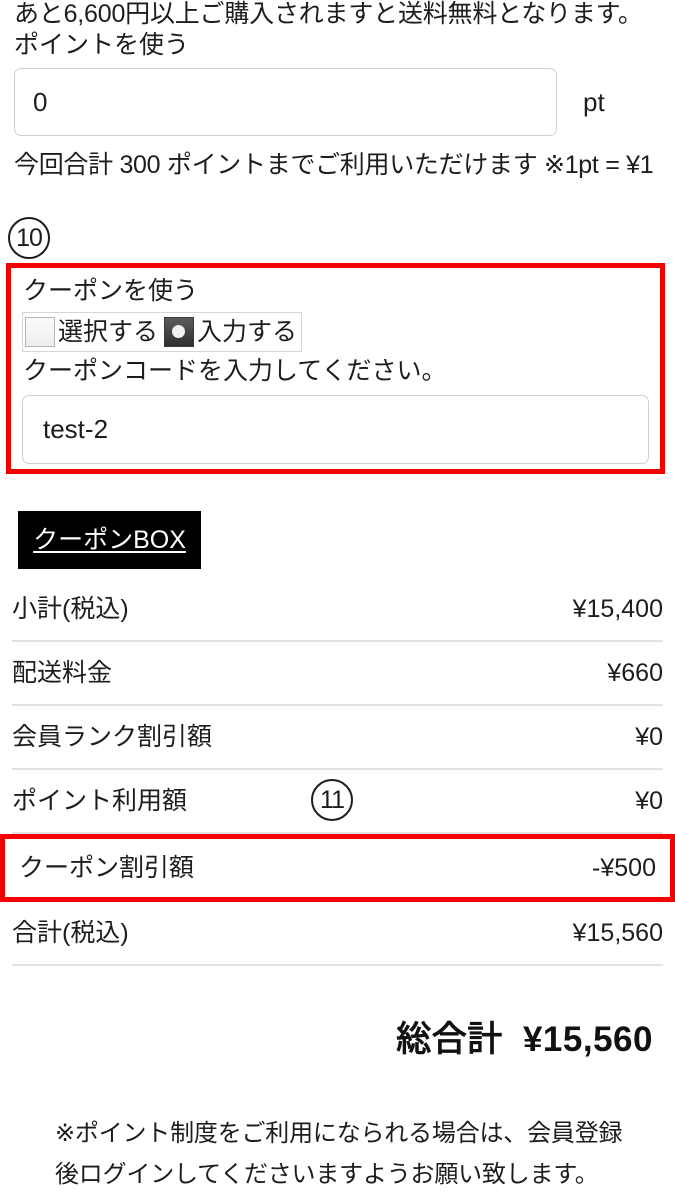  What do you see at coordinates (40, 332) in the screenshot?
I see `radio-unselected-icon` at bounding box center [40, 332].